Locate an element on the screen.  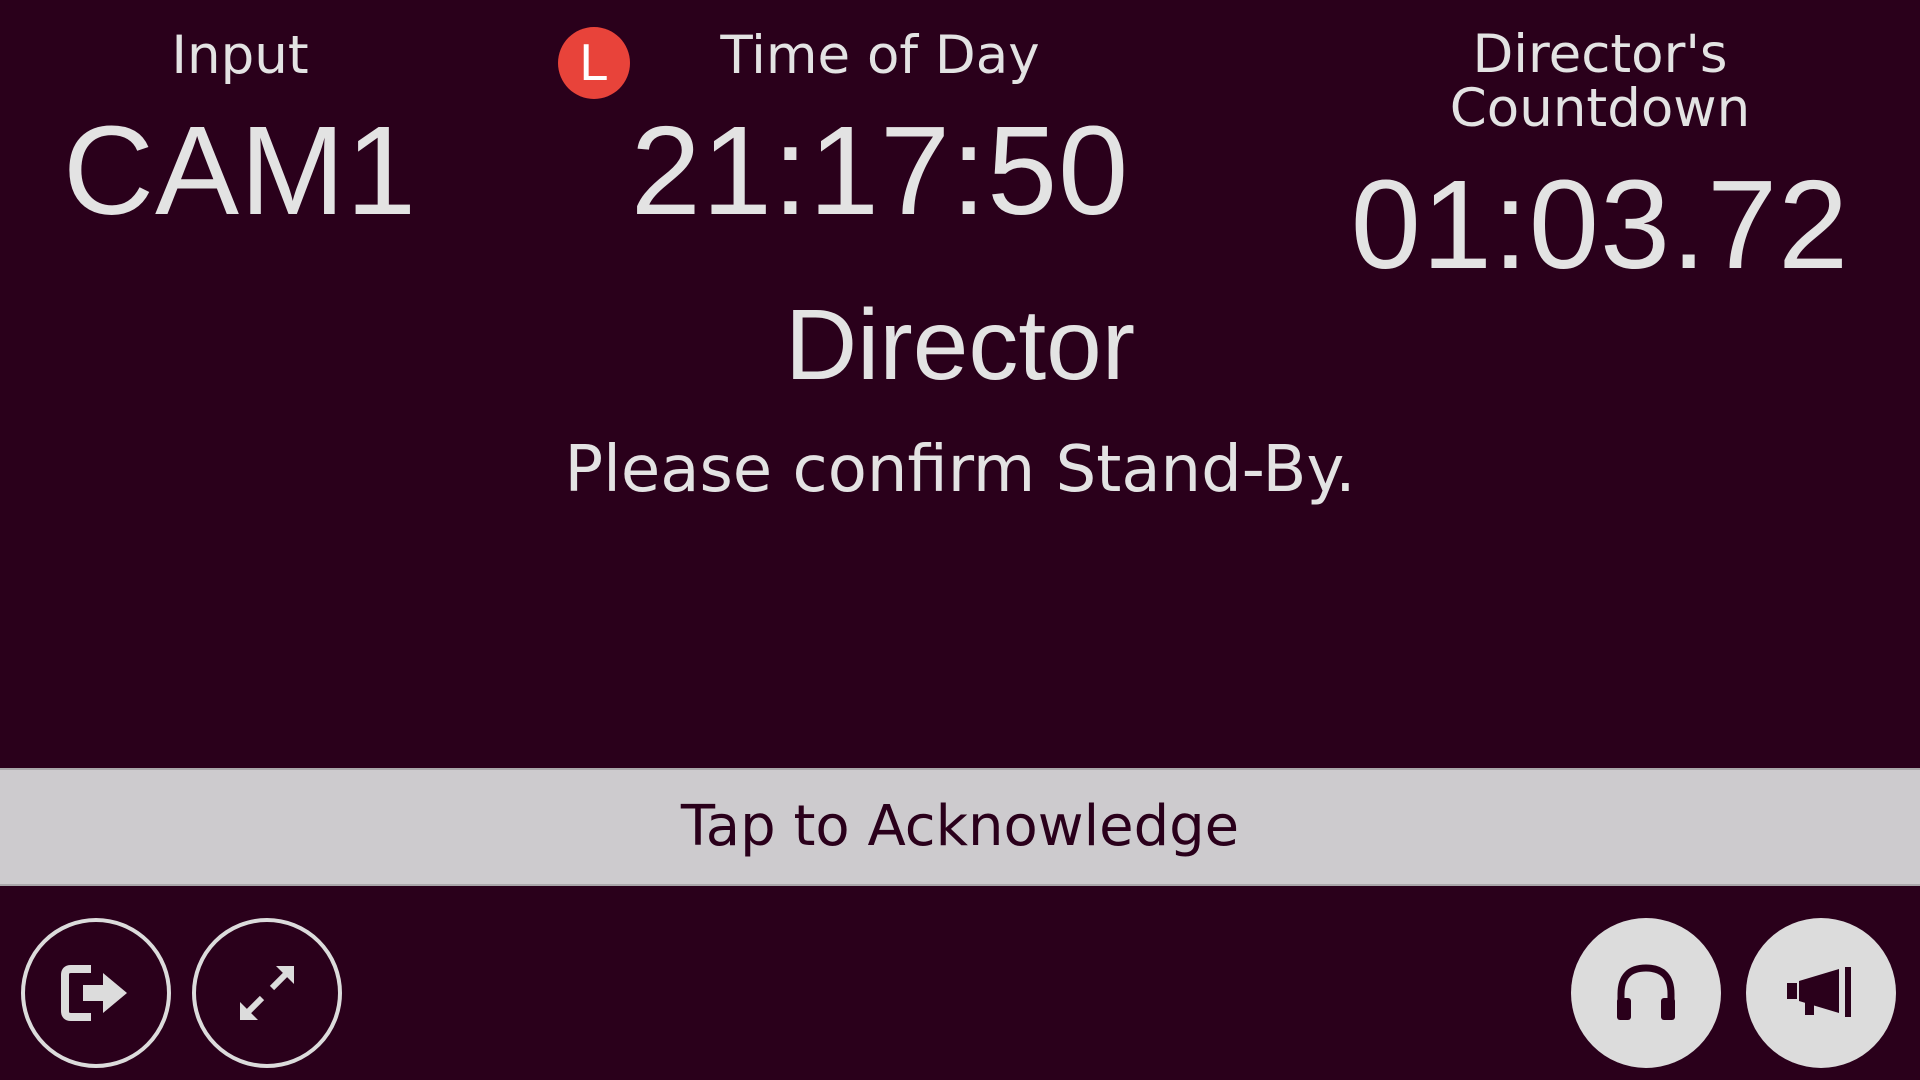
countdown-label: Director's Countdown is located at coordinates (1600, 82).